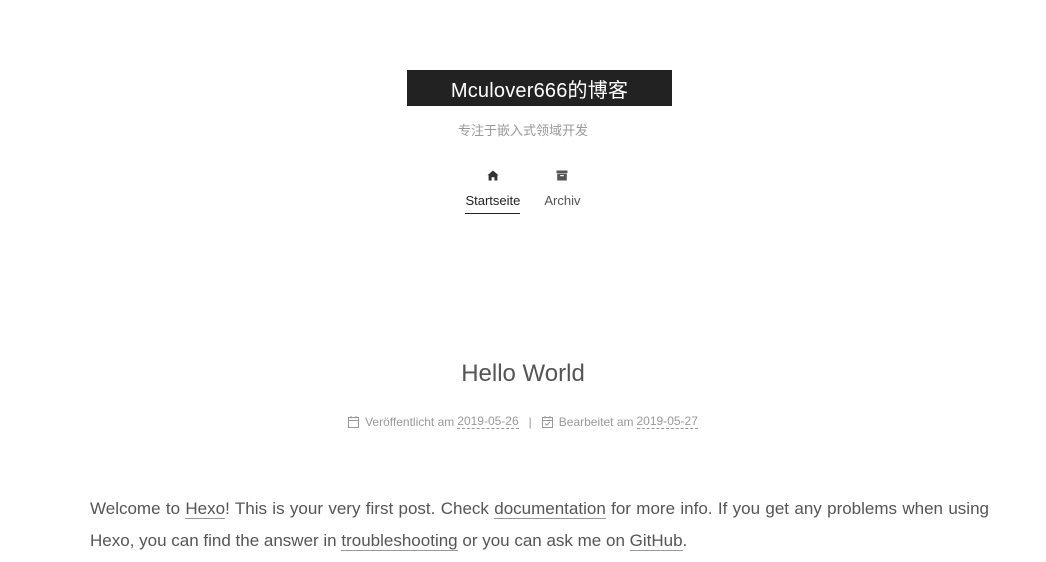  Describe the element at coordinates (493, 190) in the screenshot. I see `nav-item-startseite: Startseite` at that location.